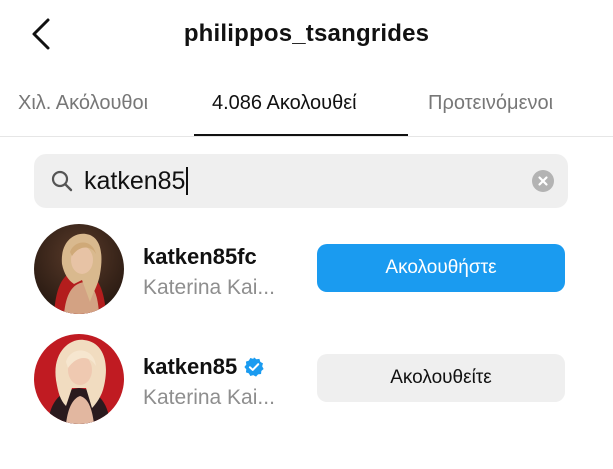 The height and width of the screenshot is (469, 613). I want to click on search-input: katken85, so click(136, 181).